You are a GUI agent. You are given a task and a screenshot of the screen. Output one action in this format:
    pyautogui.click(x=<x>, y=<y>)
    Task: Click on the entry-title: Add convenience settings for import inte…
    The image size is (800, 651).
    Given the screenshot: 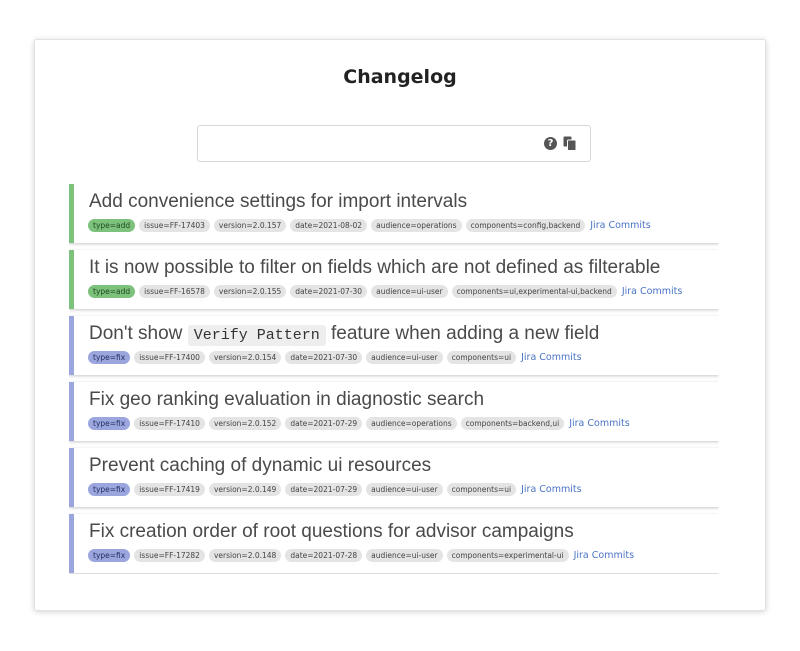 What is the action you would take?
    pyautogui.click(x=278, y=202)
    